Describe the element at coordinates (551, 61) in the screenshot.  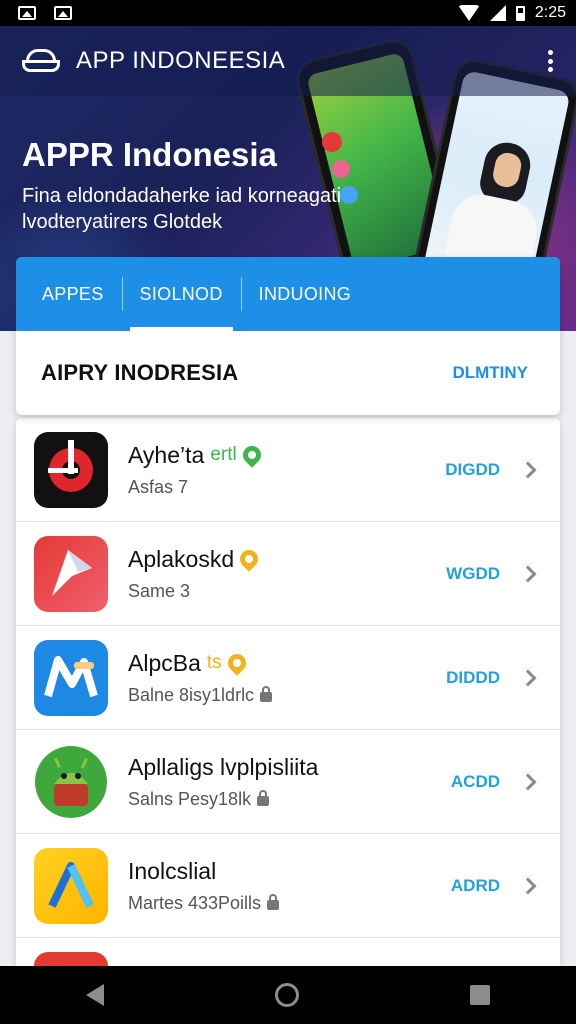
I see `more-options-icon` at that location.